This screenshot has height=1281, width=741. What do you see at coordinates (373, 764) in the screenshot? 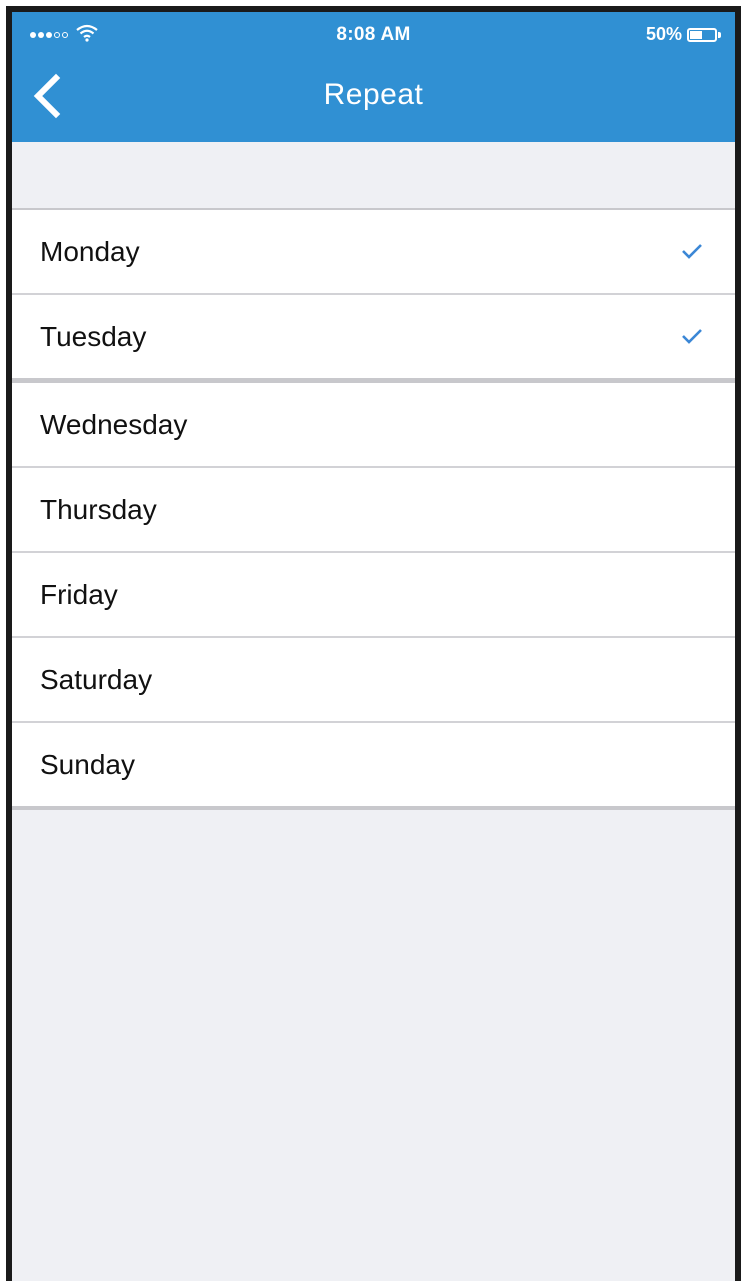
I see `day-row-sunday: Sunday` at bounding box center [373, 764].